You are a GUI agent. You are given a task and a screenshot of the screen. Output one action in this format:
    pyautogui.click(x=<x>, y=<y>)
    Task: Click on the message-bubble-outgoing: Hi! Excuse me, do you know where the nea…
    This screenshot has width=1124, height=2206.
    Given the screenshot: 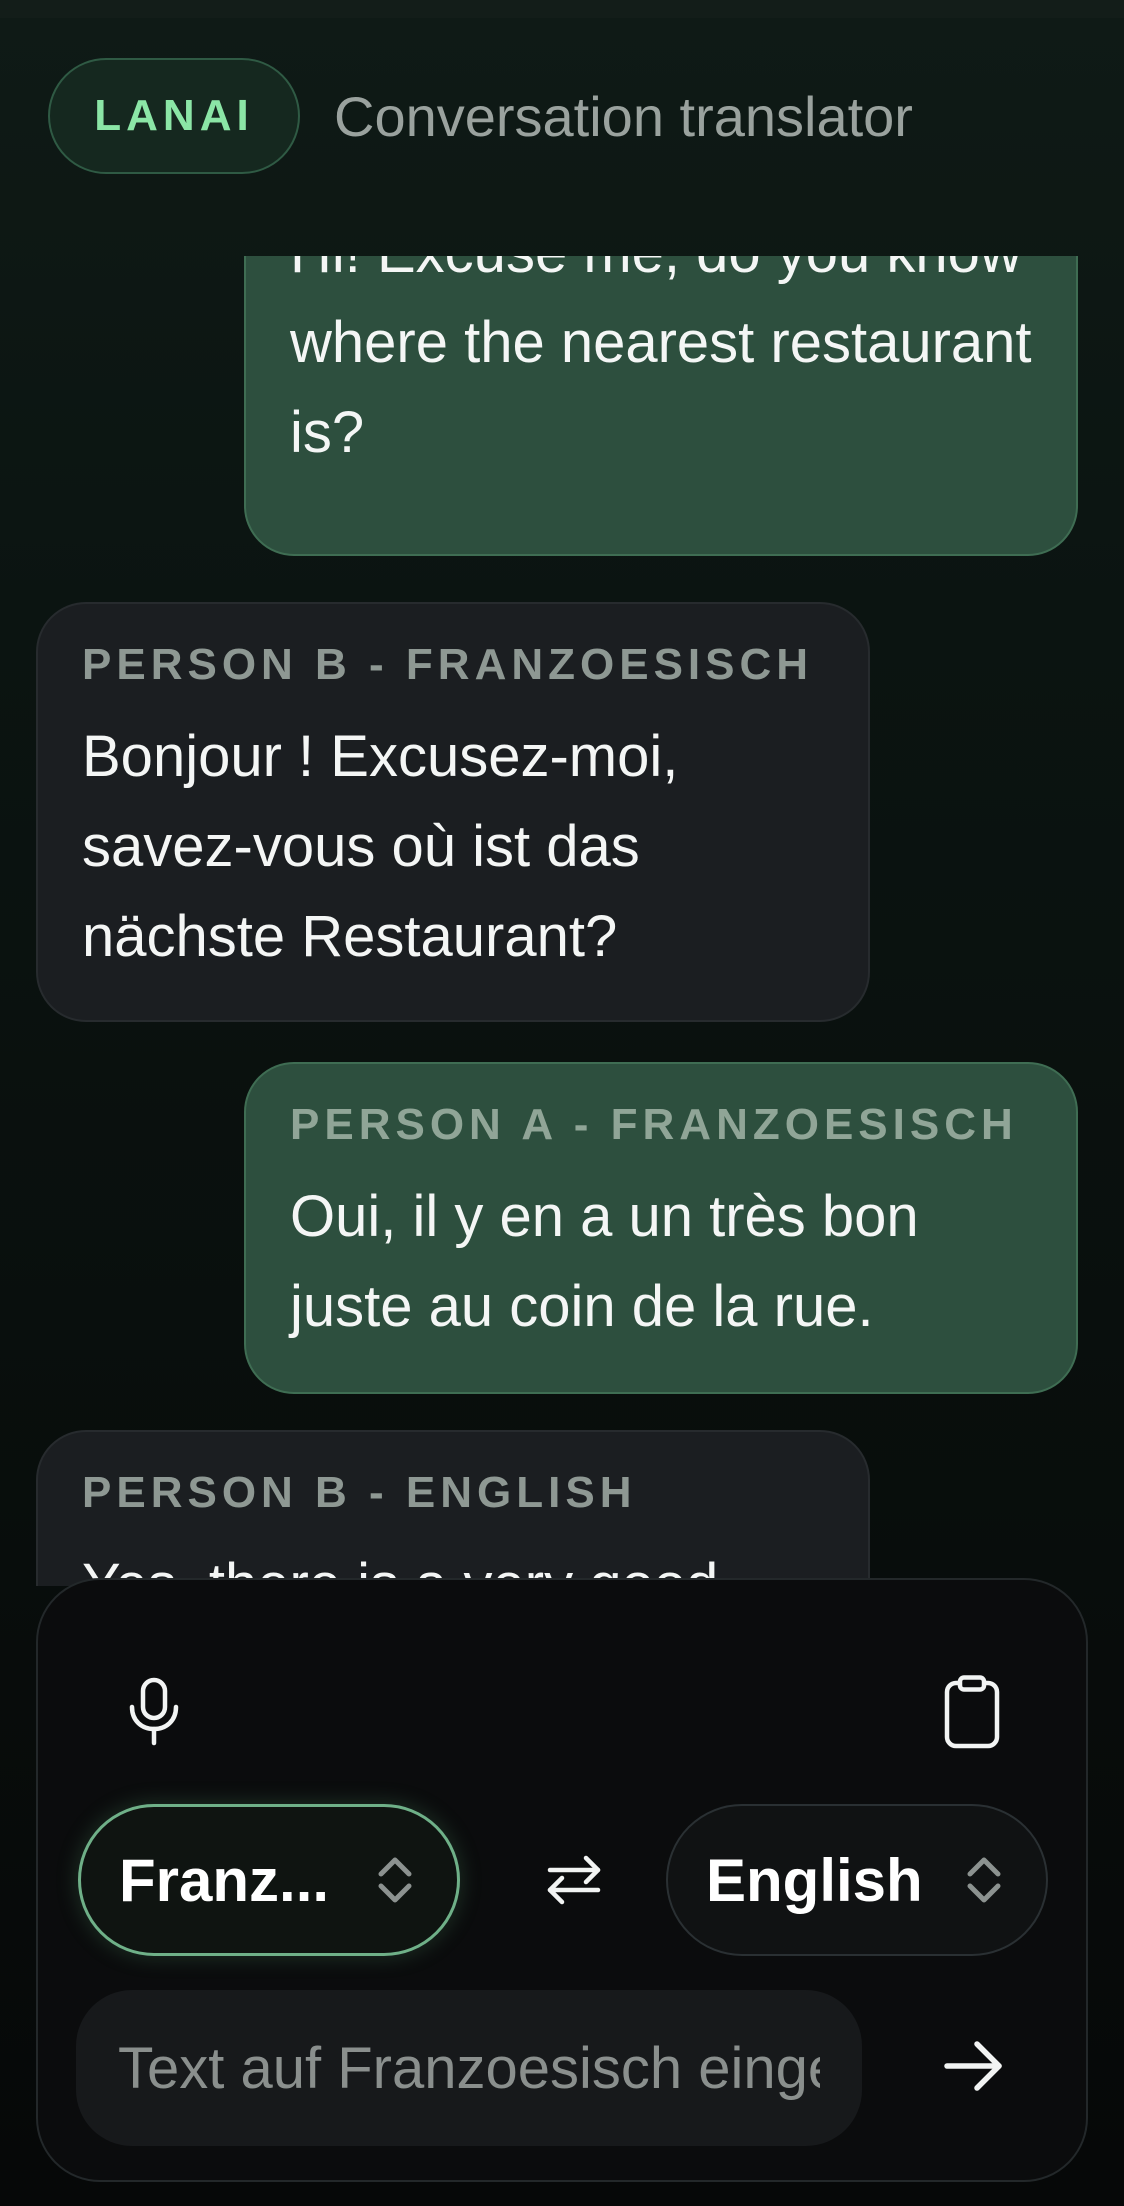 What is the action you would take?
    pyautogui.click(x=661, y=406)
    